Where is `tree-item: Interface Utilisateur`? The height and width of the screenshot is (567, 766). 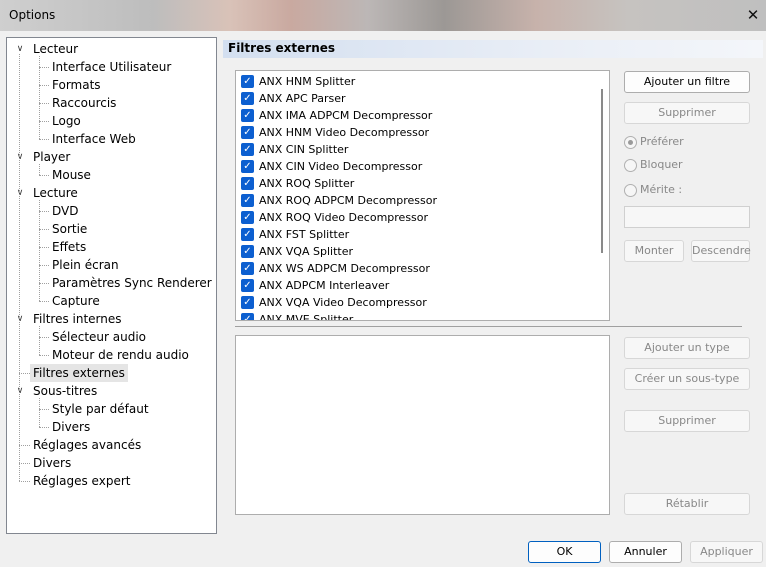
tree-item: Interface Utilisateur is located at coordinates (111, 67).